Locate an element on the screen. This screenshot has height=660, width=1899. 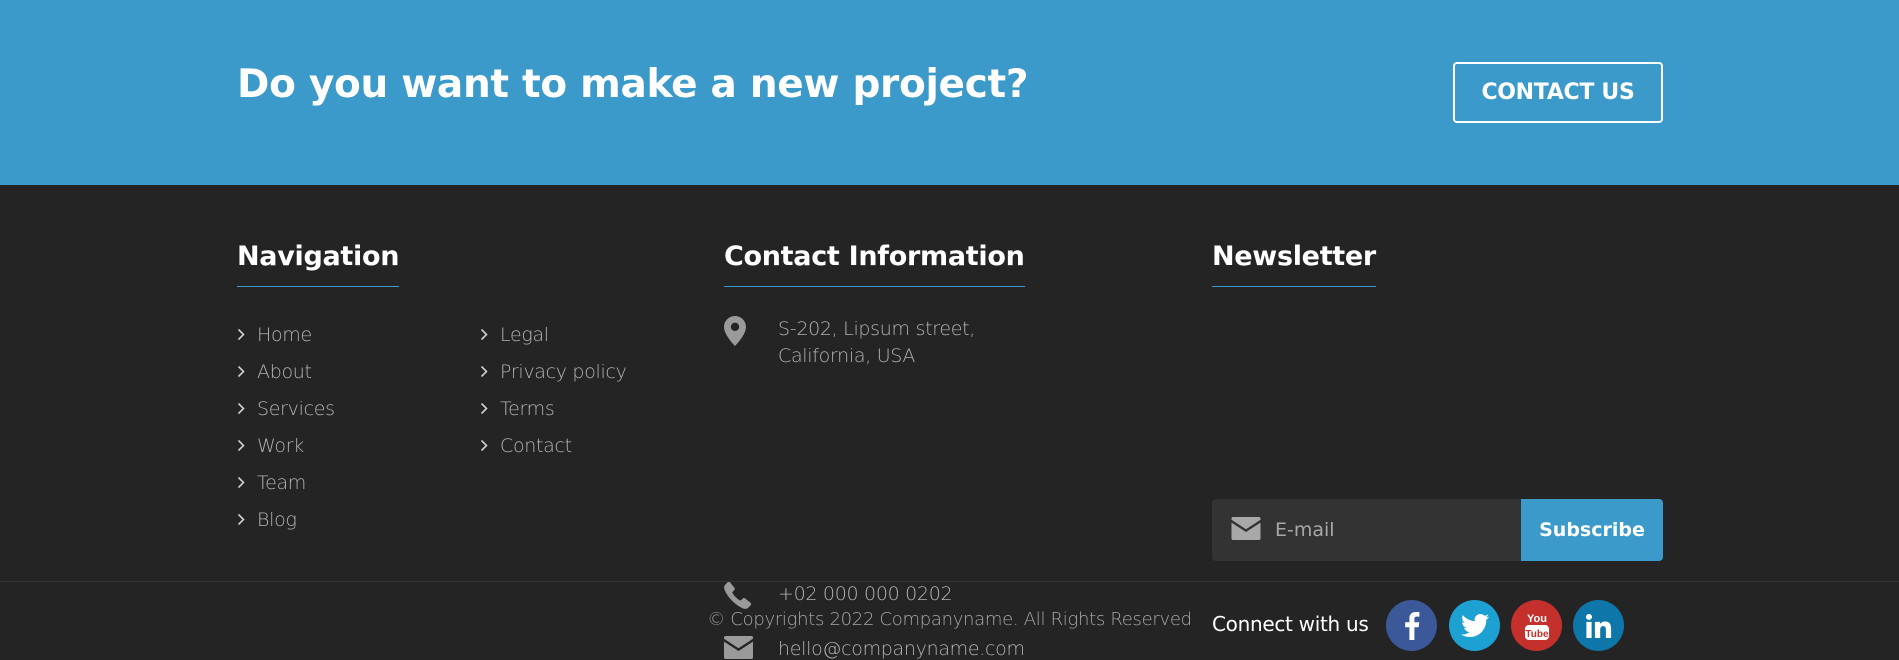
contact-phone: +02 000 000 0202 is located at coordinates (838, 595).